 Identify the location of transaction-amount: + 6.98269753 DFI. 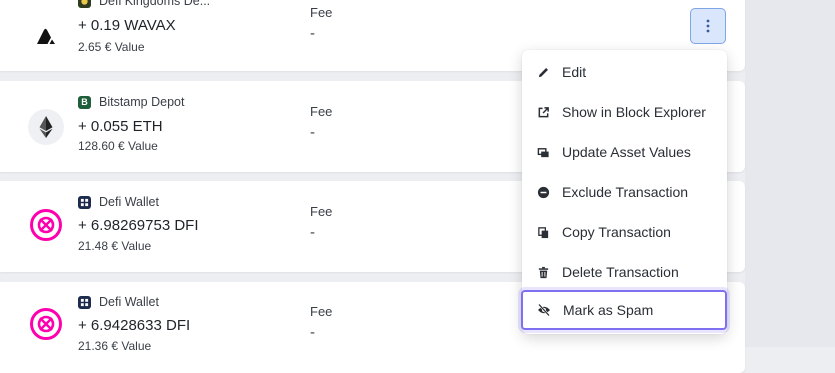
(138, 225).